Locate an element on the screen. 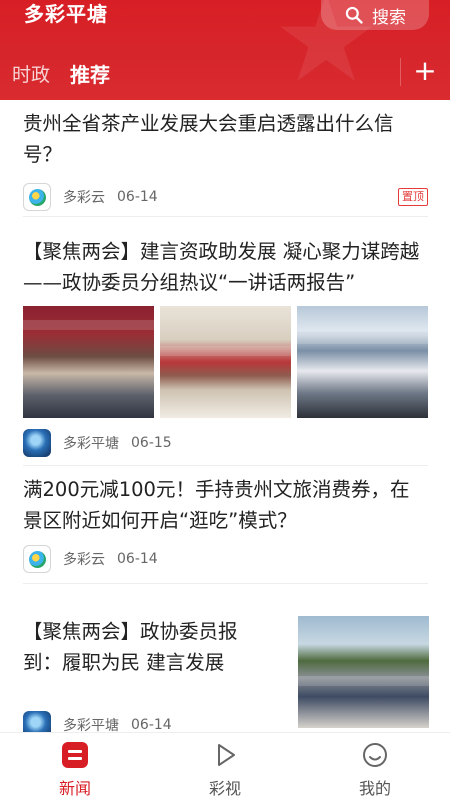  news-image-row is located at coordinates (225, 362).